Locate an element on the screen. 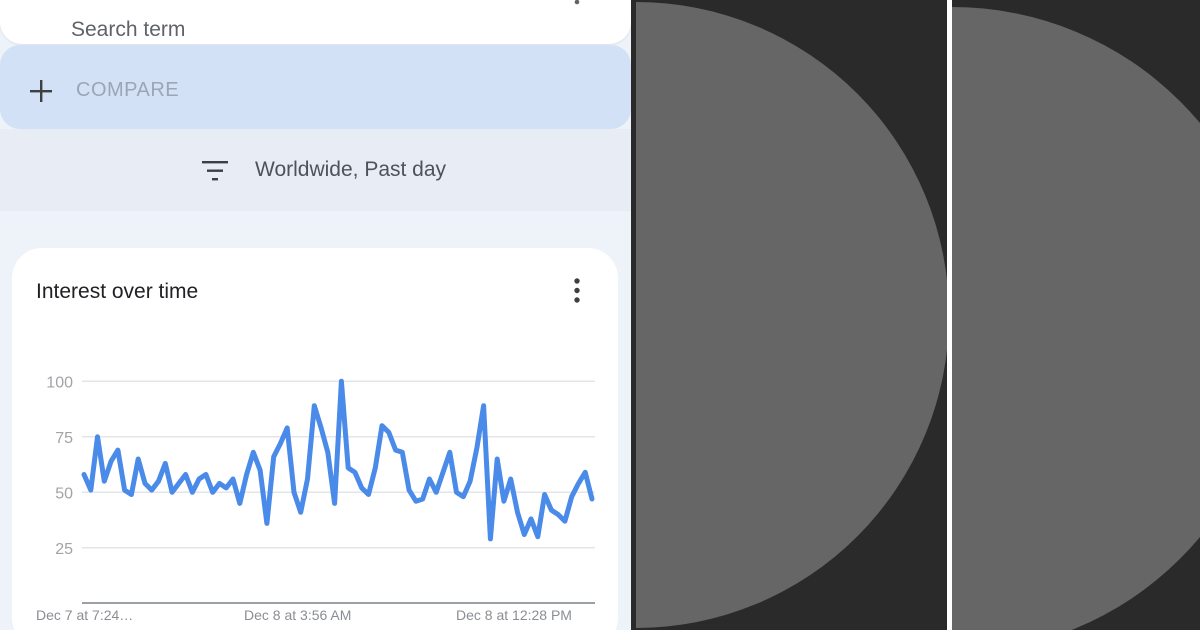 This screenshot has width=1200, height=635. filter-label: Worldwide, Past day is located at coordinates (351, 169).